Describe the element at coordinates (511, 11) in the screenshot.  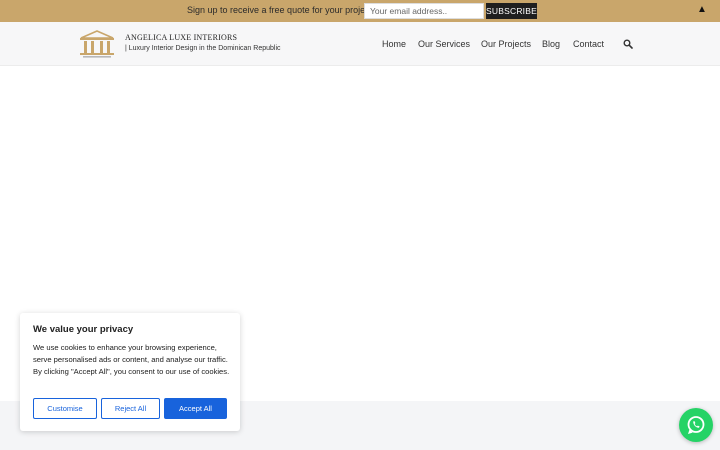
I see `subscribe-button: SUBSCRIBE` at that location.